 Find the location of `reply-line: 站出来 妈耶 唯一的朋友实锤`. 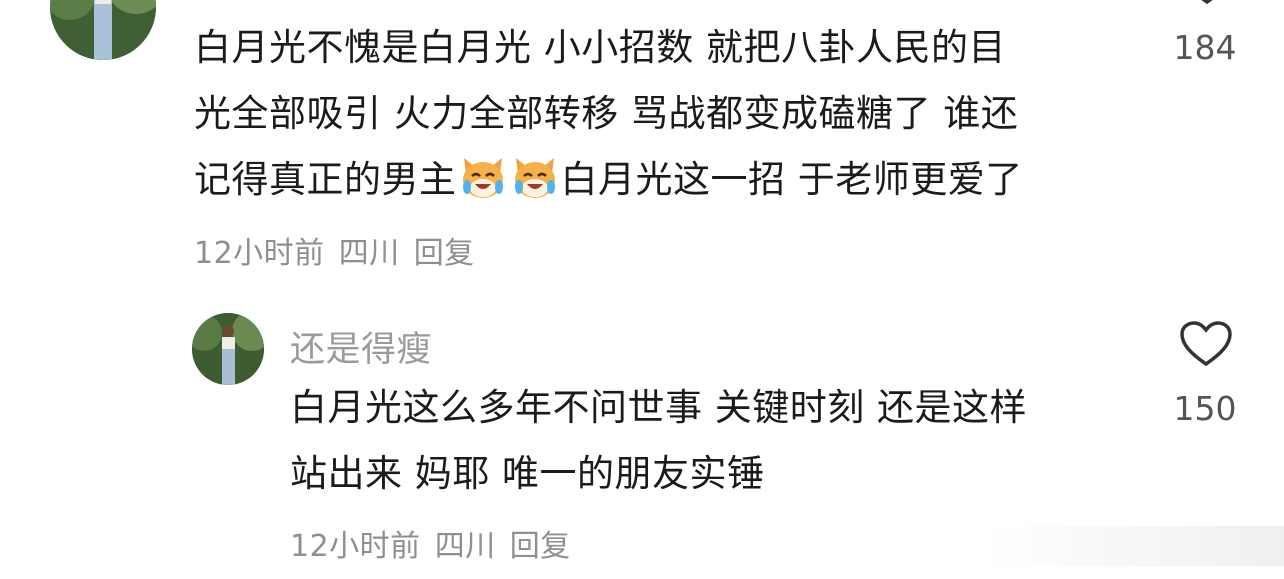

reply-line: 站出来 妈耶 唯一的朋友实锤 is located at coordinates (527, 473).